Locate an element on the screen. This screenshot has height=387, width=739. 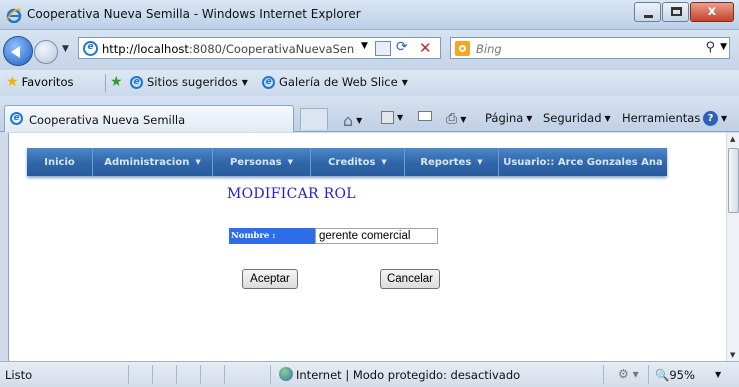
recent-pages-dropdown-icon: ▼ is located at coordinates (65, 49).